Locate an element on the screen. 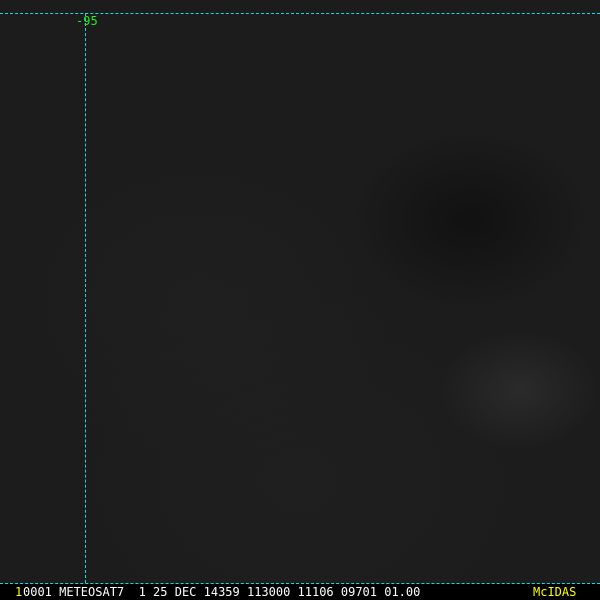 This screenshot has width=600, height=600. grid-label: -95 is located at coordinates (87, 21).